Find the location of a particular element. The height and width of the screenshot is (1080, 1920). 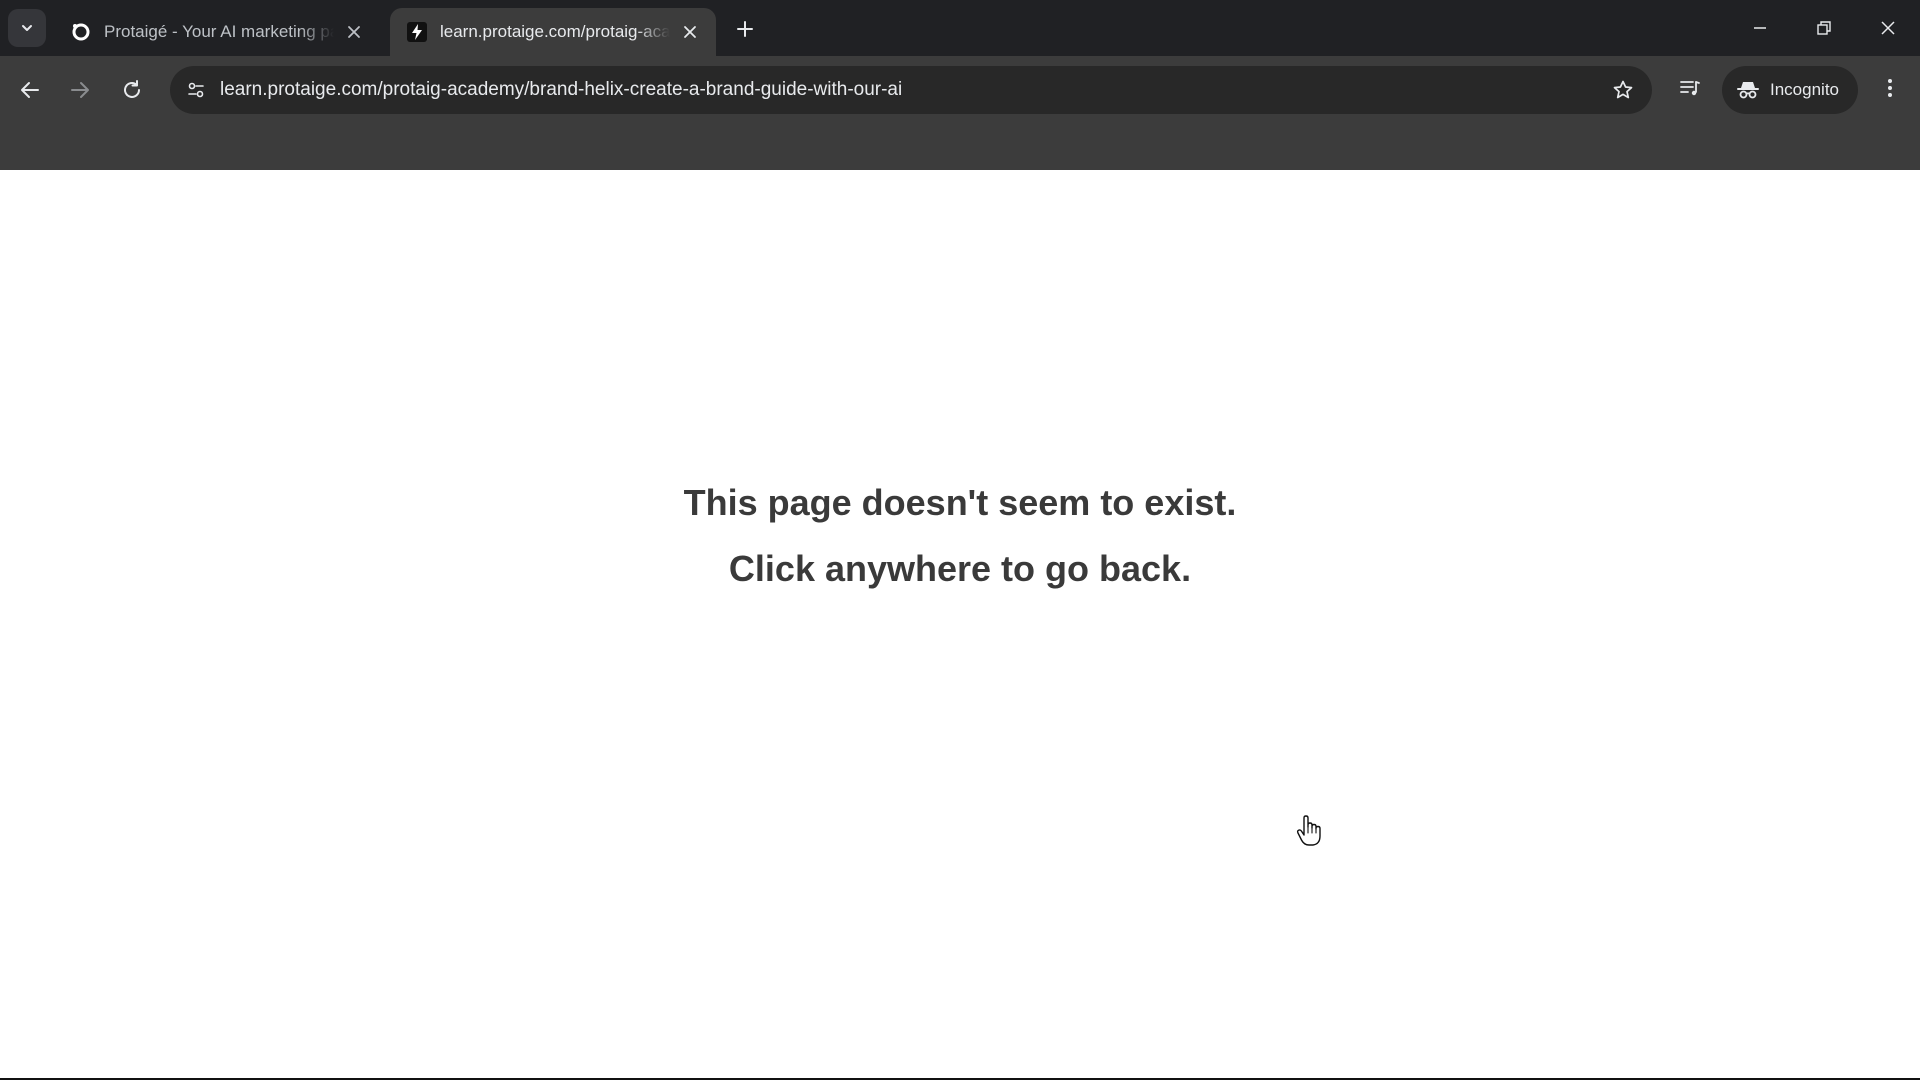

media-controls-button is located at coordinates (1690, 88).